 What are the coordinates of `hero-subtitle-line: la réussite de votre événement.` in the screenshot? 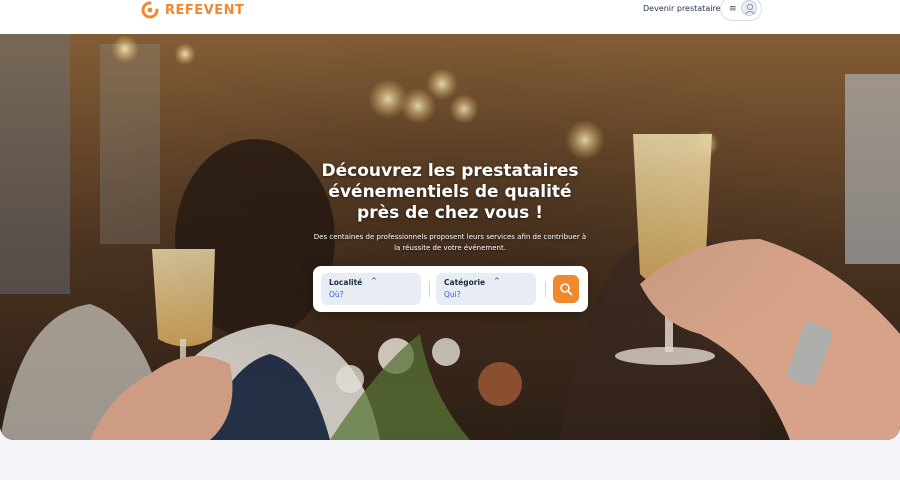 It's located at (450, 248).